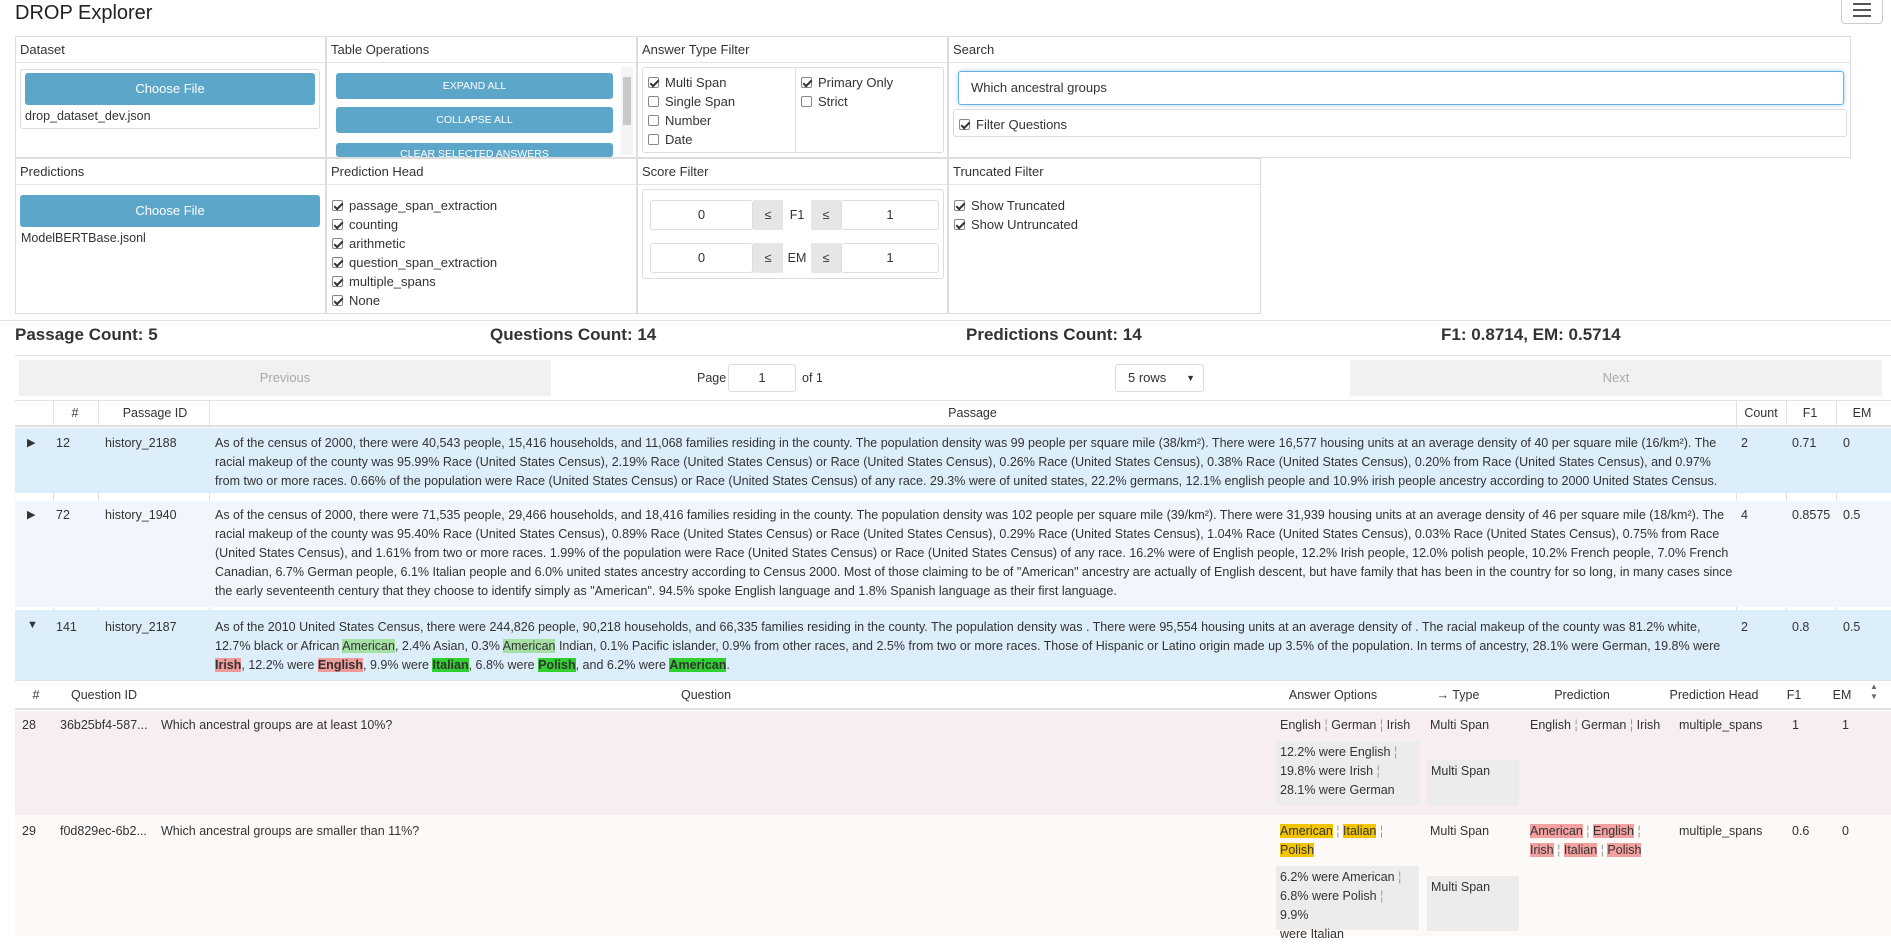 The image size is (1891, 944). I want to click on next-button: Next, so click(1616, 378).